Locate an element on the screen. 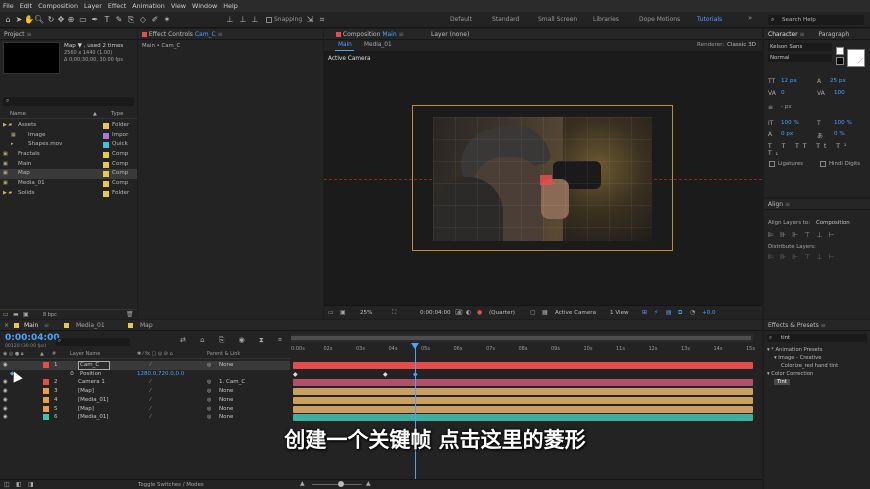  timeline-search-input: ⌕ is located at coordinates (93, 342).